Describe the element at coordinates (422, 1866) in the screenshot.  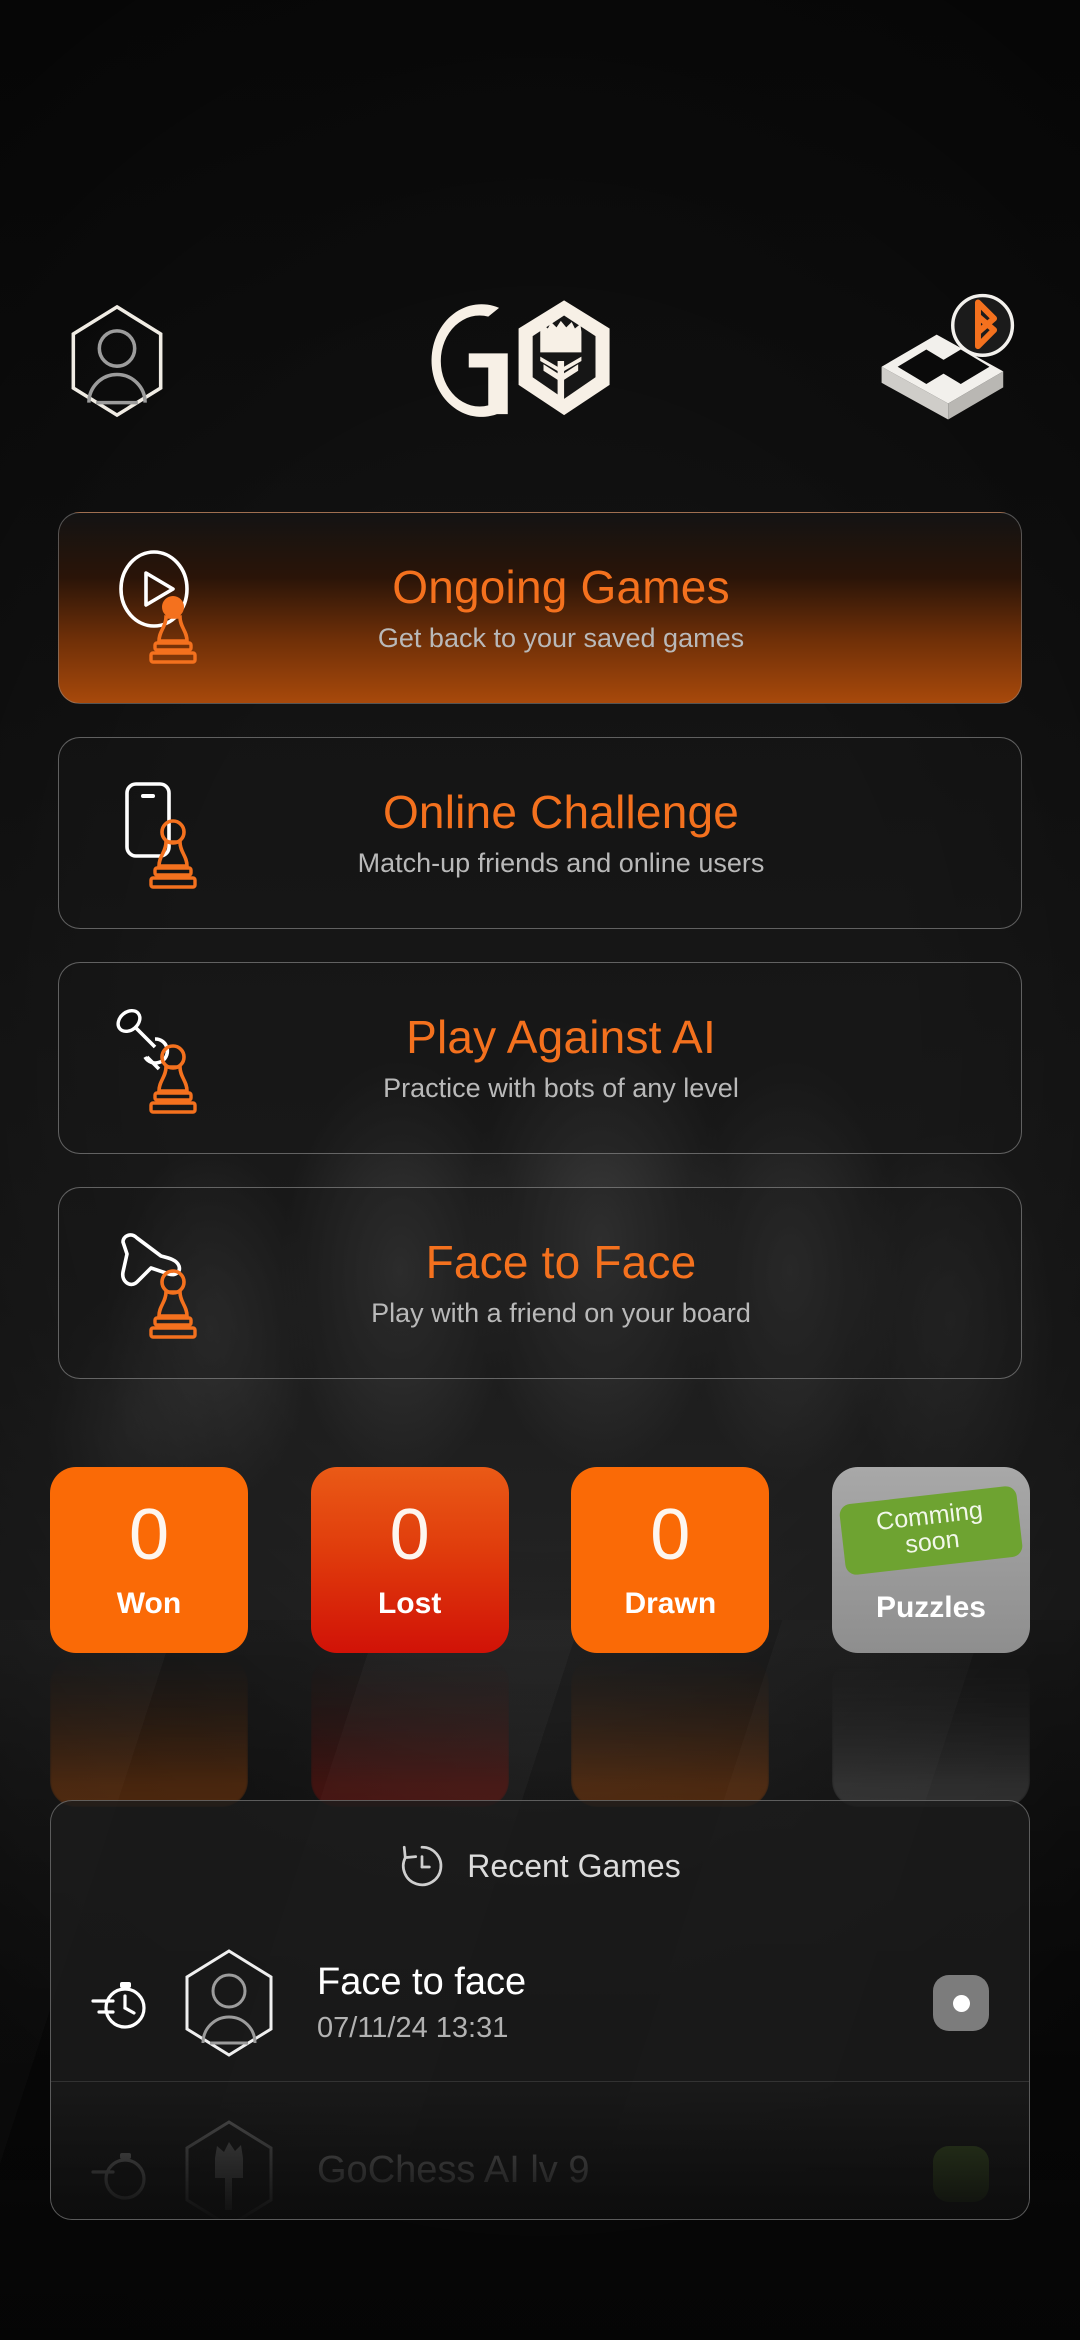
I see `history-clock-icon` at that location.